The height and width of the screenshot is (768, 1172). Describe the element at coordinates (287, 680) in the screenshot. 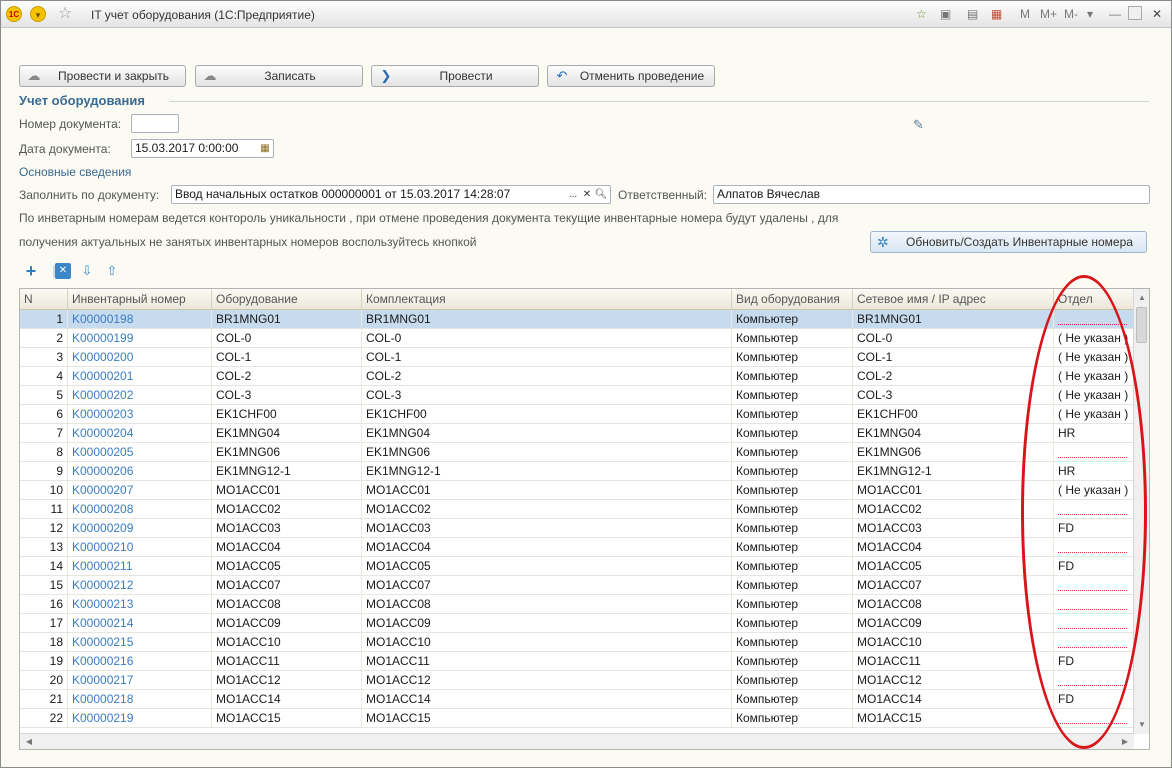

I see `cell-equipment: MO1ACC12` at that location.